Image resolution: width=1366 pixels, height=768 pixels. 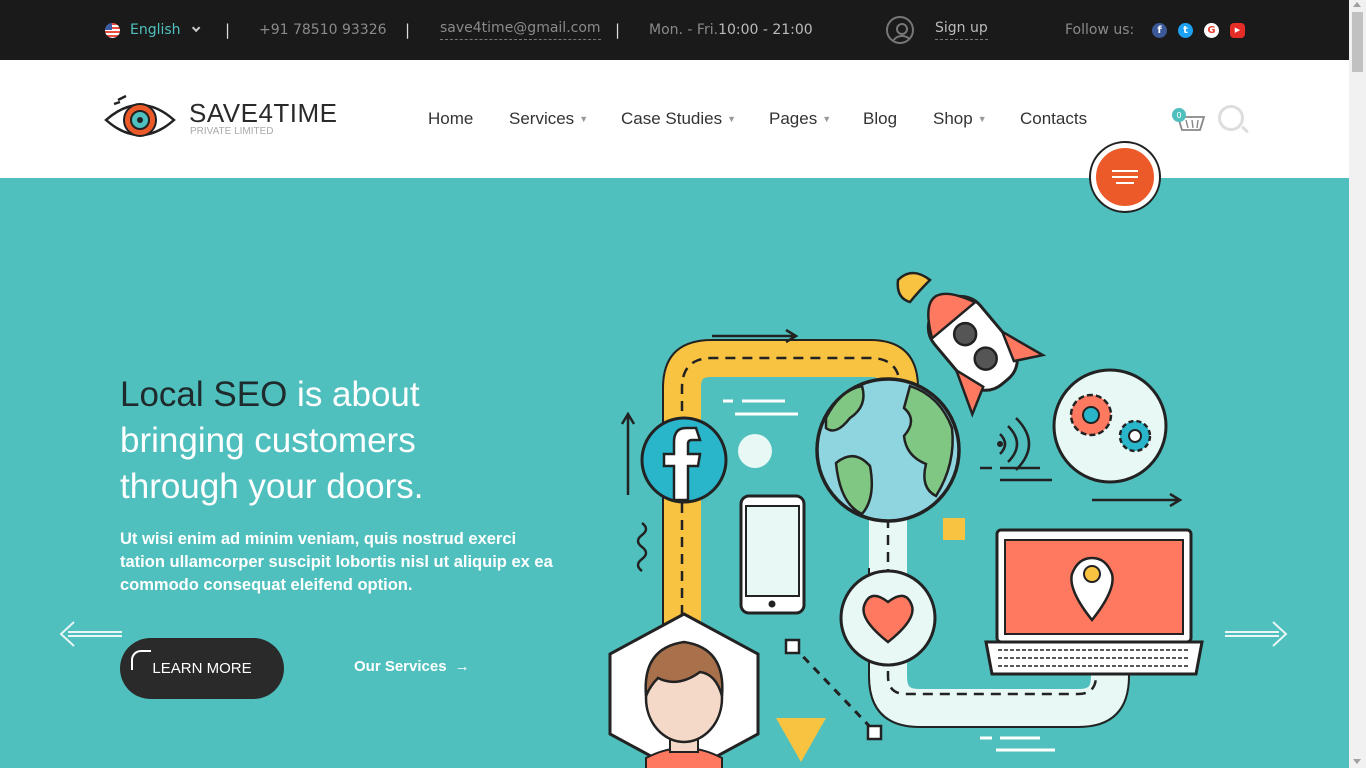 What do you see at coordinates (684, 30) in the screenshot?
I see `hours-label: Mon. - Fri.` at bounding box center [684, 30].